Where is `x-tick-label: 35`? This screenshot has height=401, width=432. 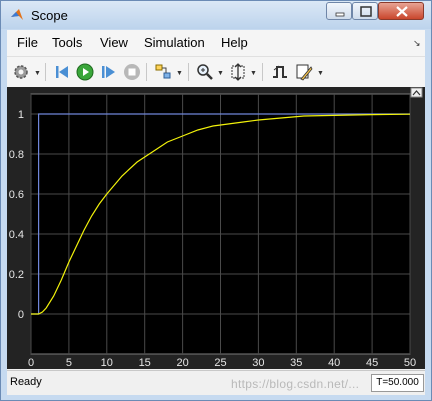 x-tick-label: 35 is located at coordinates (296, 363).